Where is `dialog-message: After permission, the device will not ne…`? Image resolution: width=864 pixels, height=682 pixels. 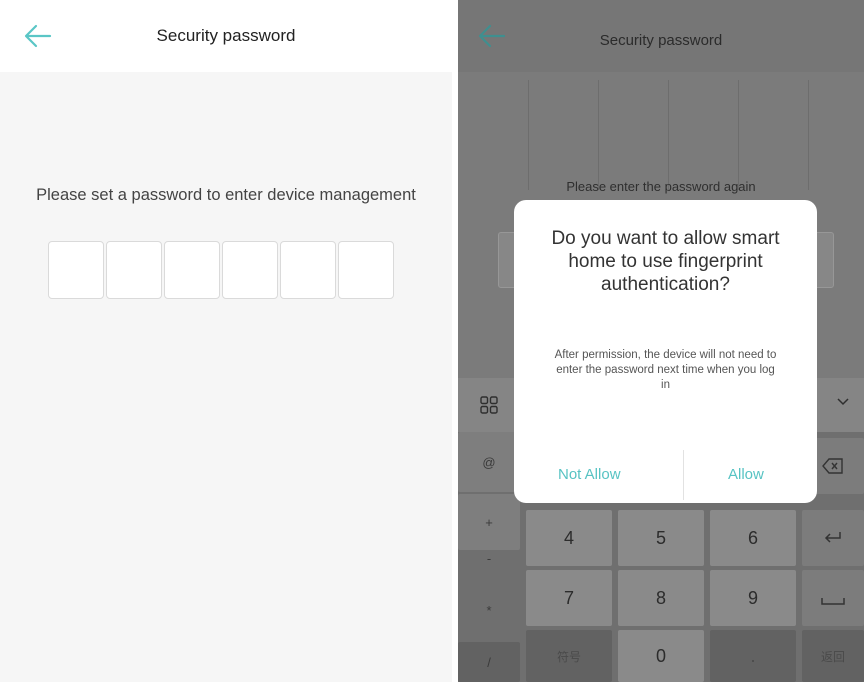
dialog-message: After permission, the device will not ne… is located at coordinates (665, 370).